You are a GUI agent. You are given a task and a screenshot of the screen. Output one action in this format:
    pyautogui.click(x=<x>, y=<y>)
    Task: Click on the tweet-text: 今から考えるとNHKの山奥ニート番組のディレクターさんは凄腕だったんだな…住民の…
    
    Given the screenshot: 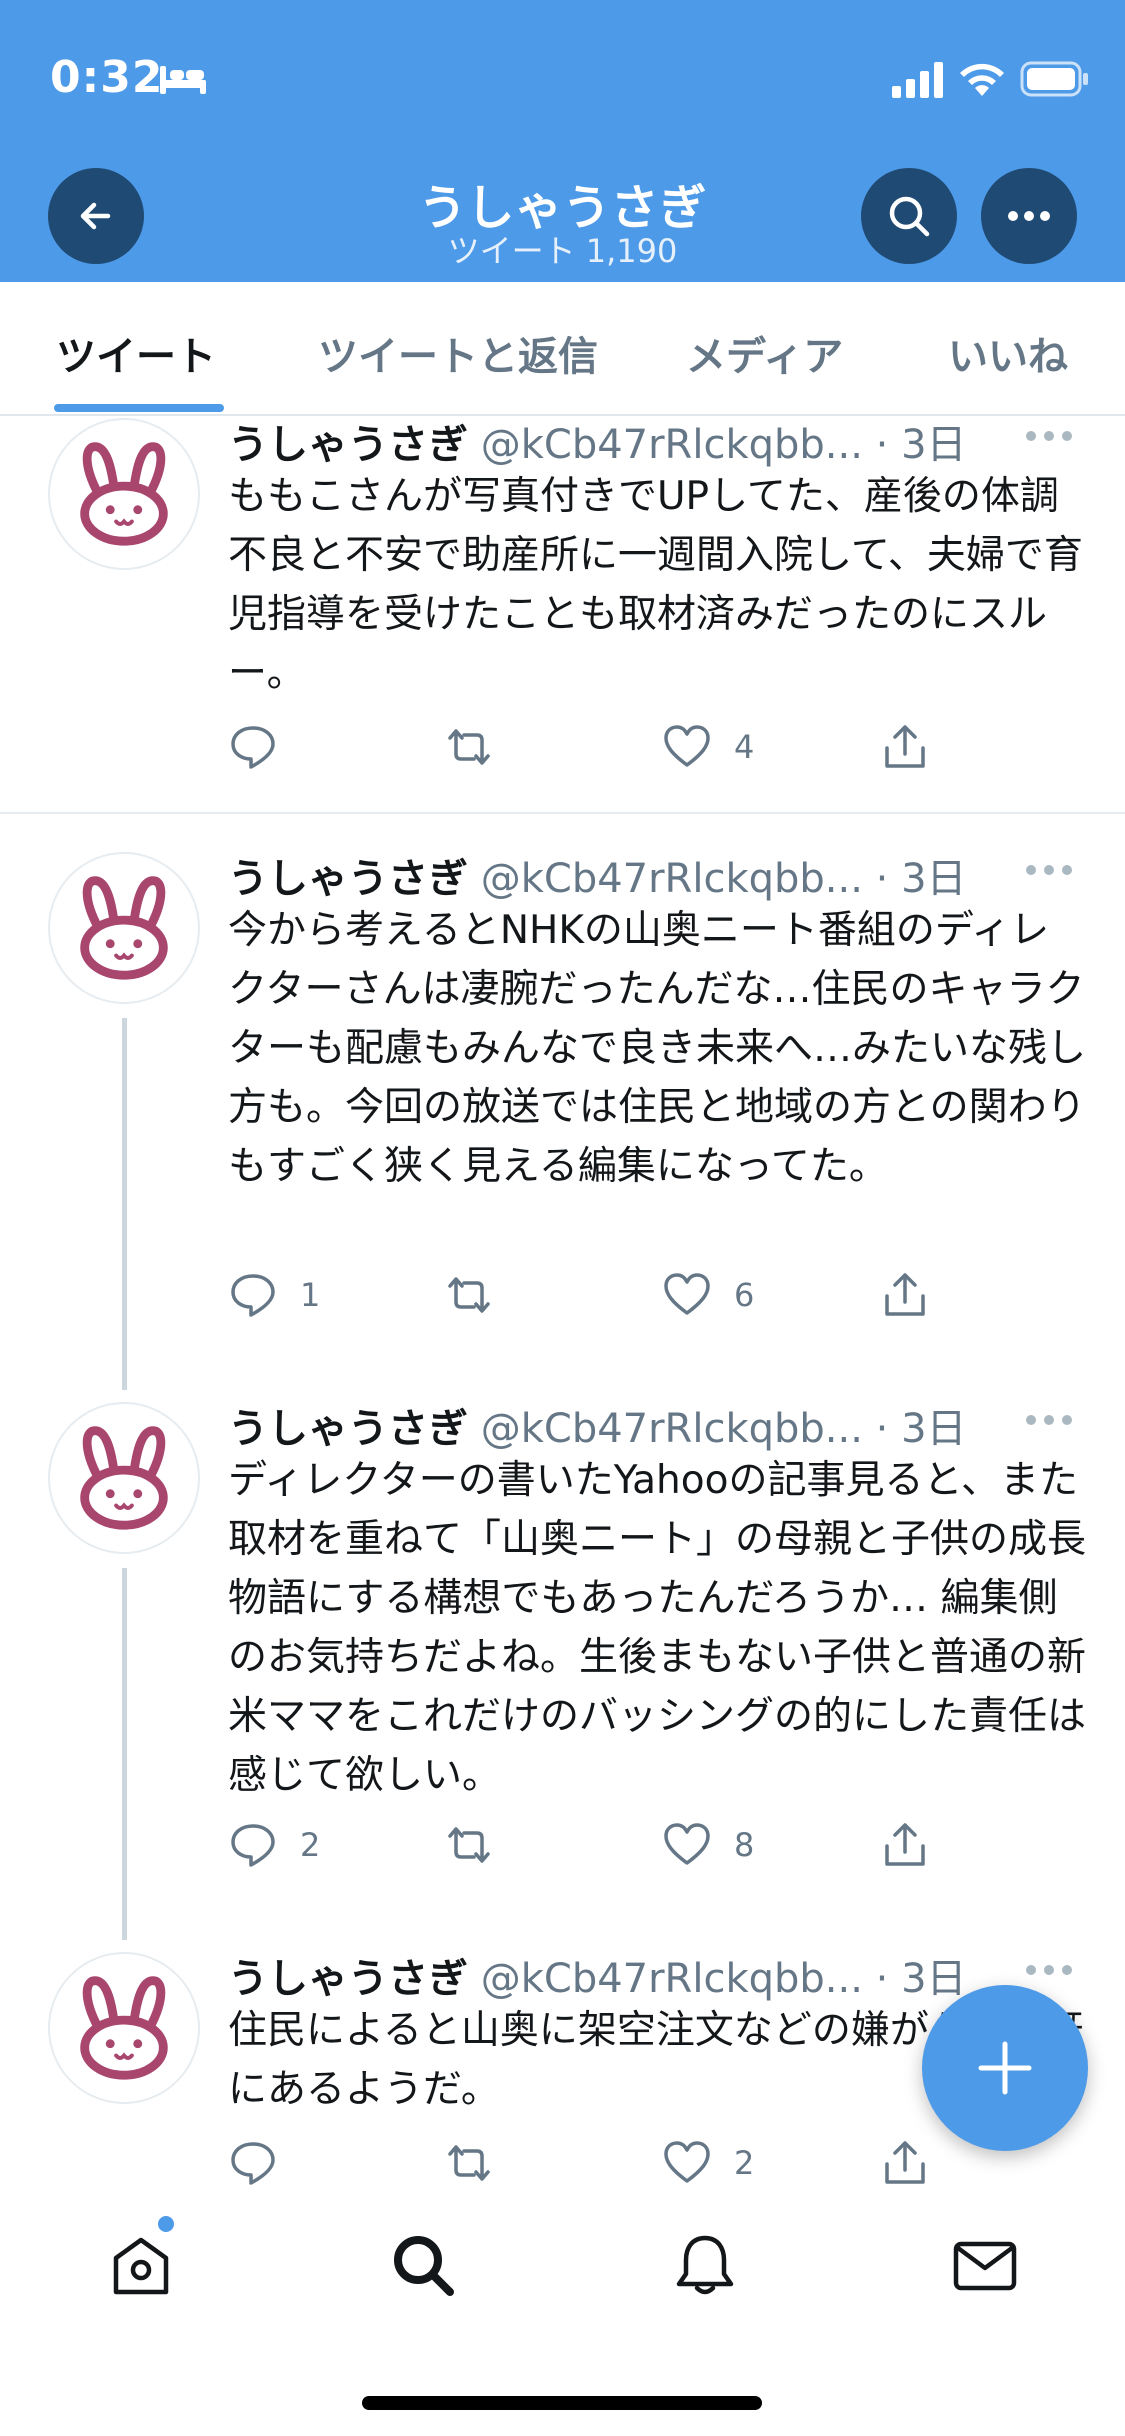 What is the action you would take?
    pyautogui.click(x=657, y=1048)
    